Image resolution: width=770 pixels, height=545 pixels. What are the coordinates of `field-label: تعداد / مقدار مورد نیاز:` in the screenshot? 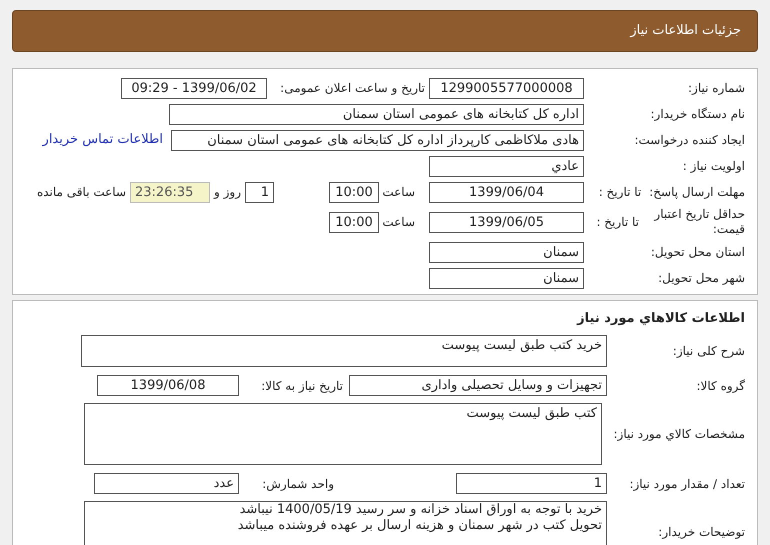 It's located at (686, 484).